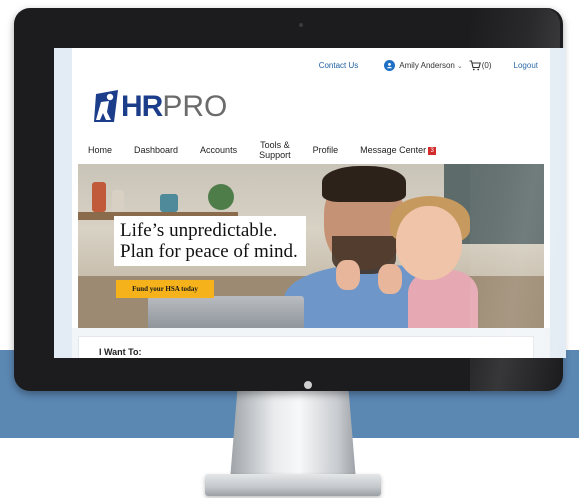  I want to click on utility-bar: Contact Us Amily Anderson ⌄ (0) Logout, so click(428, 65).